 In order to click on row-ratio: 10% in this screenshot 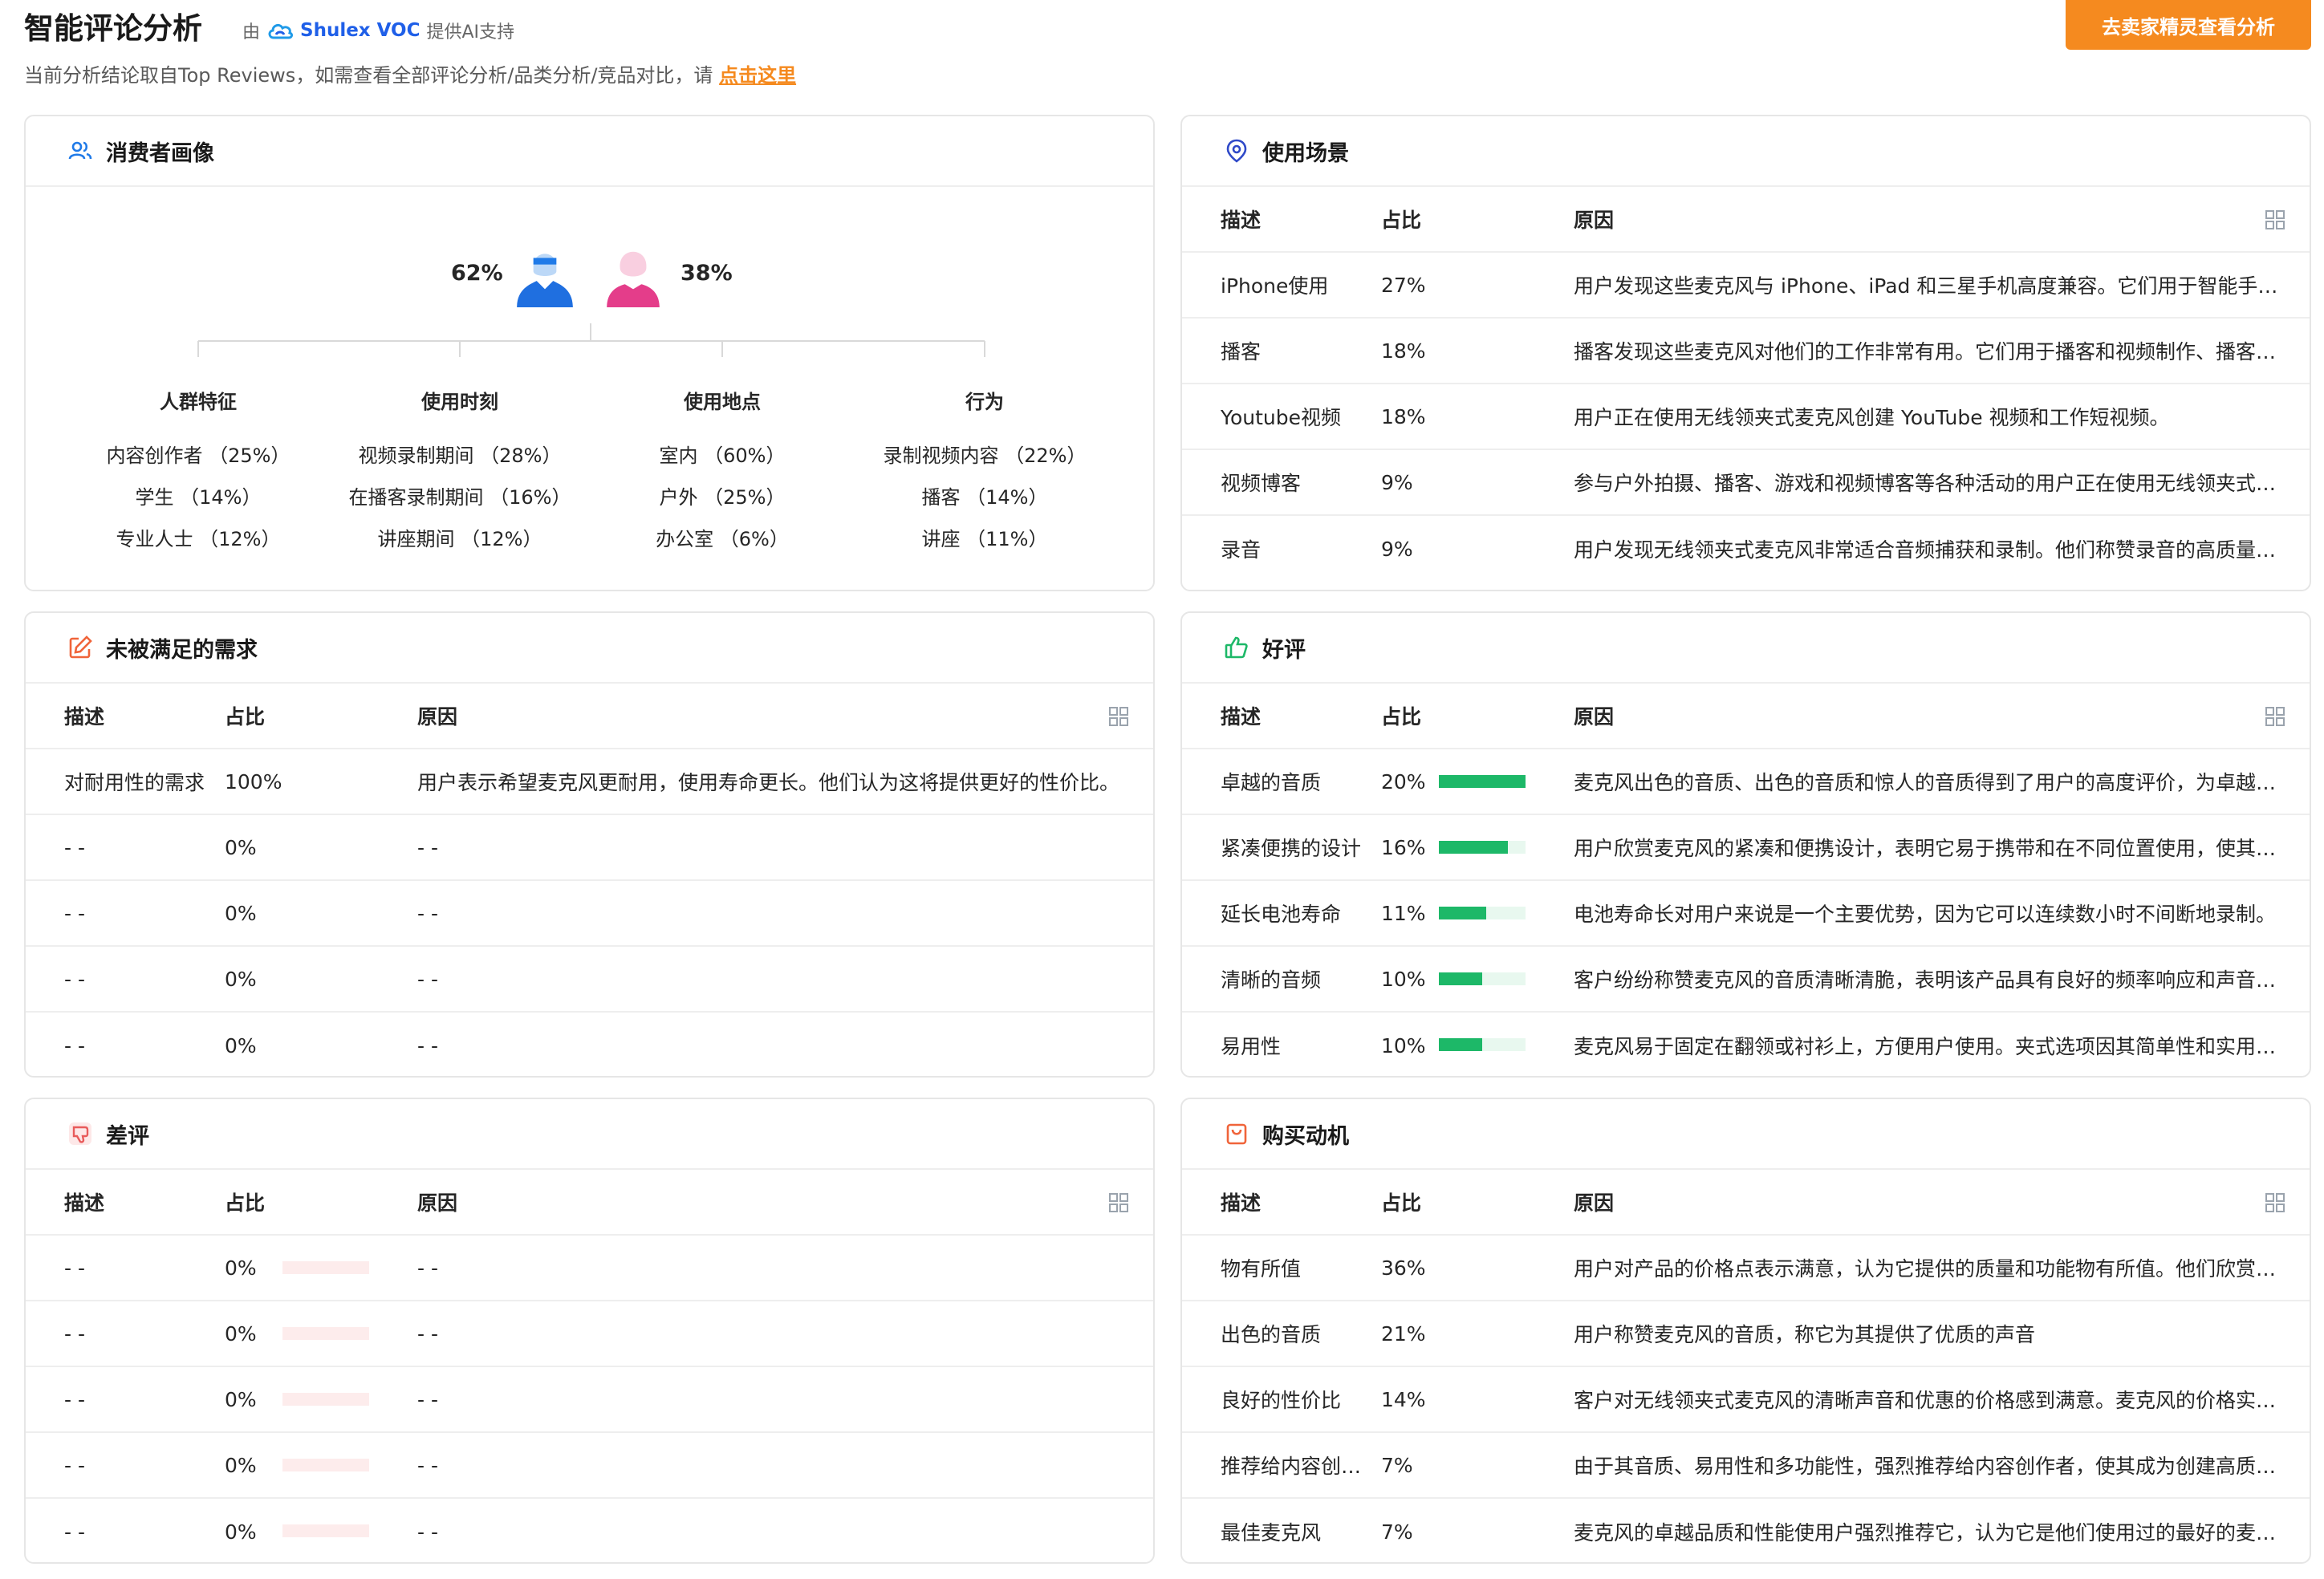, I will do `click(1403, 1045)`.